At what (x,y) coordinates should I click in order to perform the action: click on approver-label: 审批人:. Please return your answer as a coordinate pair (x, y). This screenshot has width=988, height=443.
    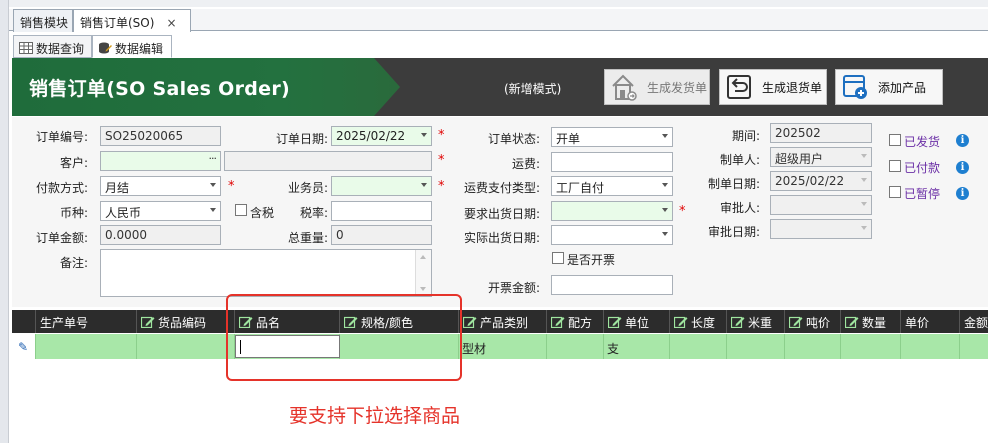
    Looking at the image, I should click on (739, 208).